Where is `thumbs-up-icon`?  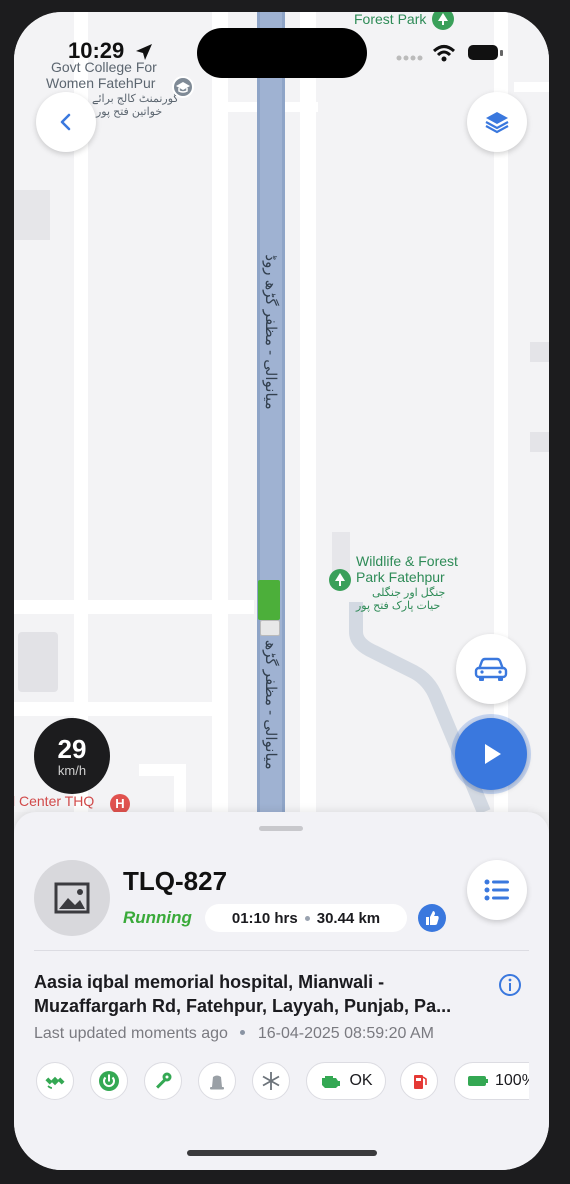 thumbs-up-icon is located at coordinates (432, 918).